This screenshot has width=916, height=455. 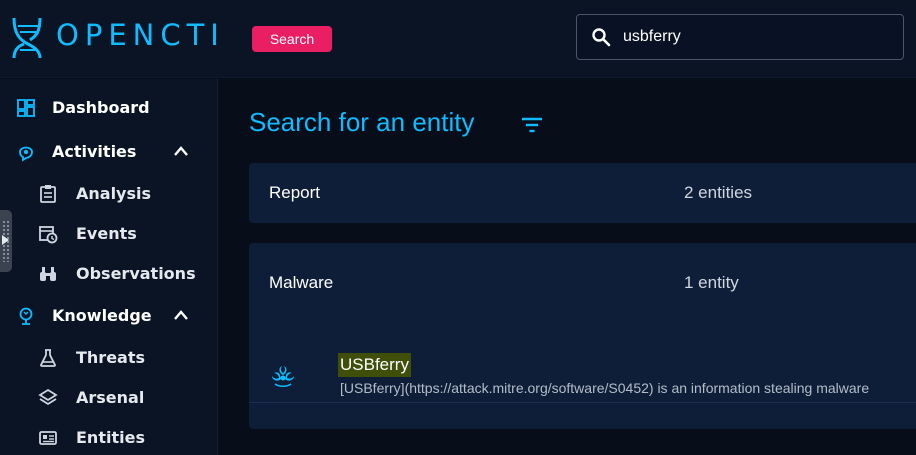 I want to click on dashboard-icon, so click(x=26, y=108).